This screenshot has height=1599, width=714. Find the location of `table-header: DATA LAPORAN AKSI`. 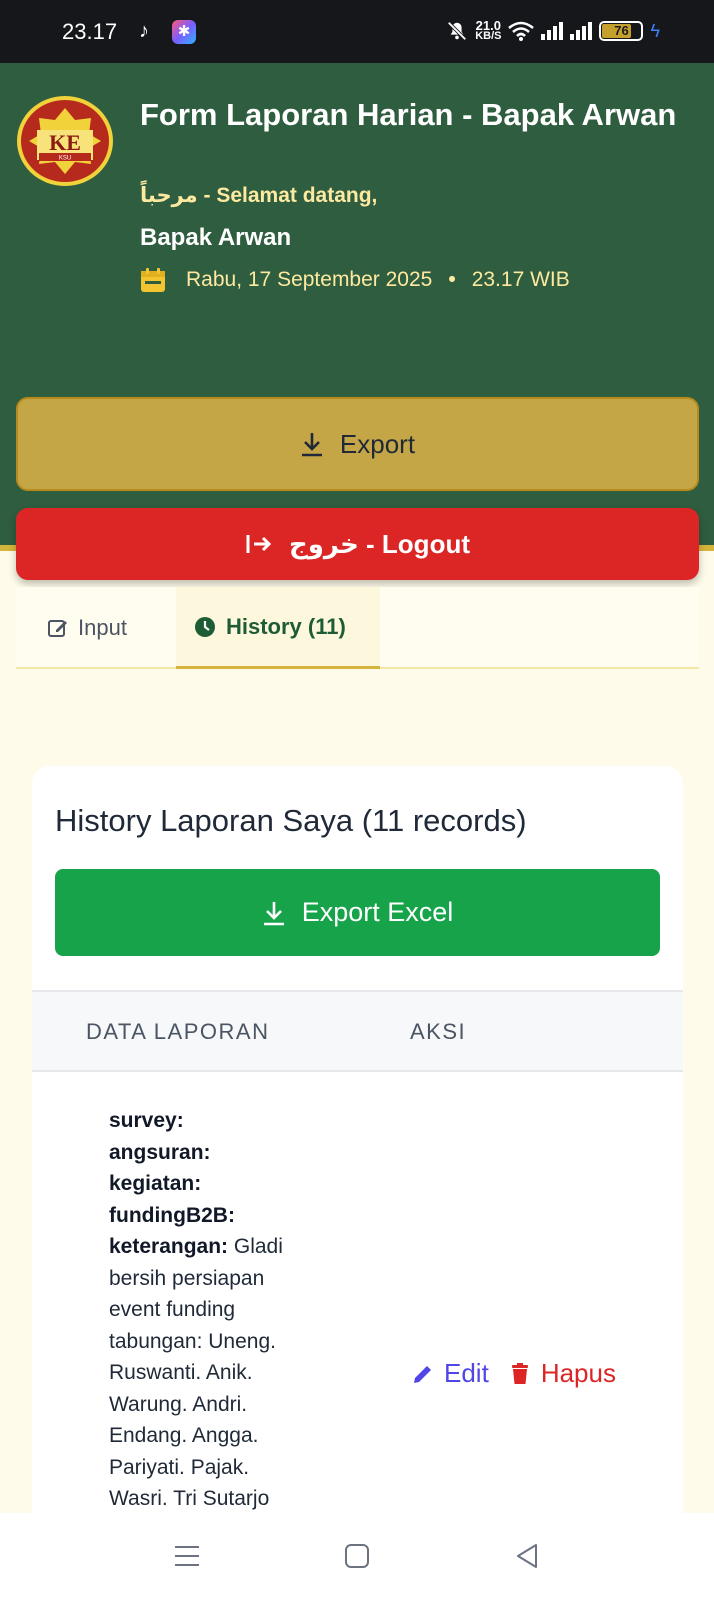

table-header: DATA LAPORAN AKSI is located at coordinates (357, 1031).